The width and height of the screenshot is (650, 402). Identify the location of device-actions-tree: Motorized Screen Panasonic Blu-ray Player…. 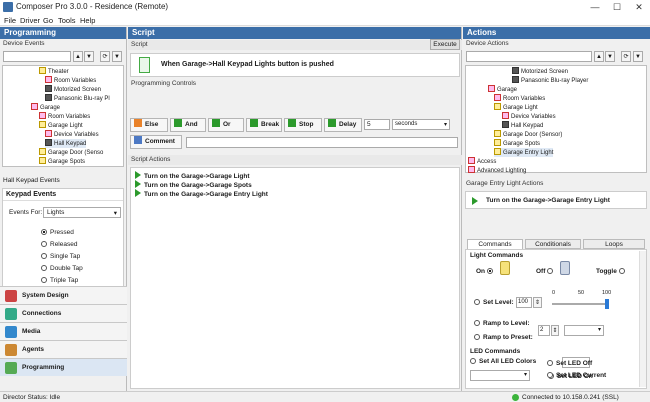
(556, 120).